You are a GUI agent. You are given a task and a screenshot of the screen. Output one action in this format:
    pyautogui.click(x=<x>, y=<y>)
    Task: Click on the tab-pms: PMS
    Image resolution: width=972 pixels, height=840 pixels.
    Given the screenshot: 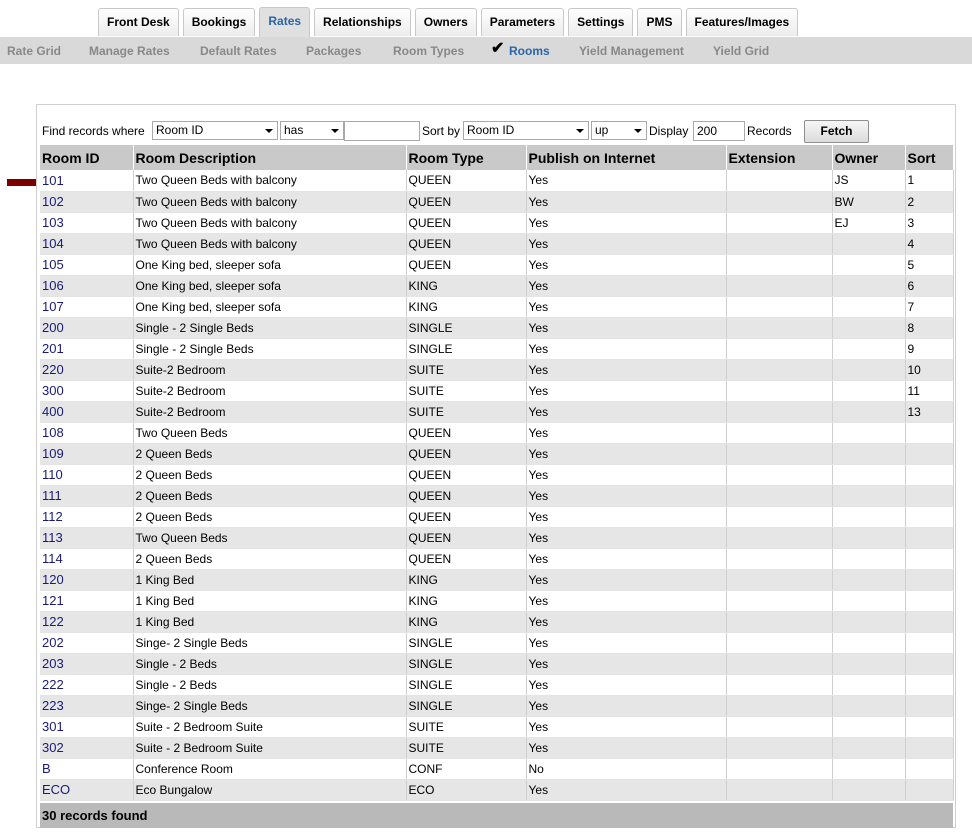 What is the action you would take?
    pyautogui.click(x=659, y=22)
    